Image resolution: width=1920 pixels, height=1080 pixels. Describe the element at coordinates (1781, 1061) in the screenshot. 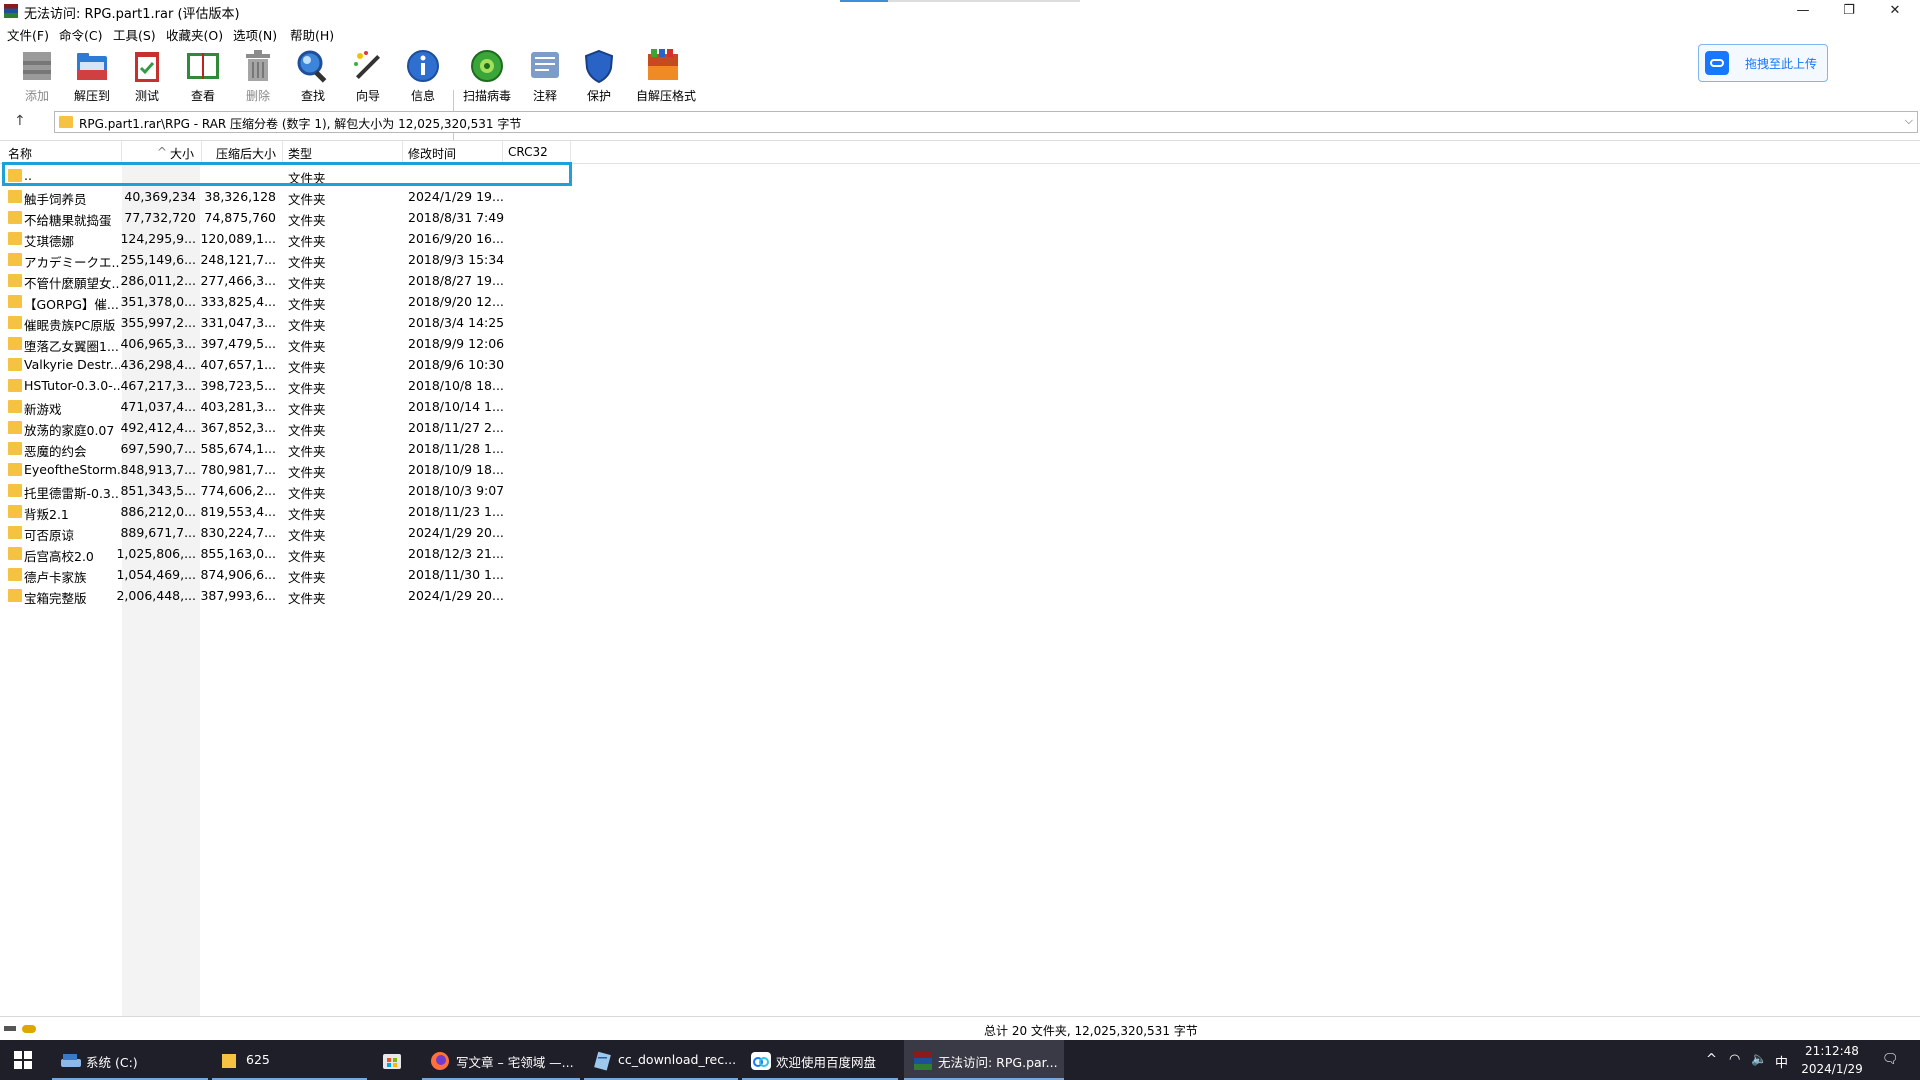

I see `ime-indicator: 中` at that location.